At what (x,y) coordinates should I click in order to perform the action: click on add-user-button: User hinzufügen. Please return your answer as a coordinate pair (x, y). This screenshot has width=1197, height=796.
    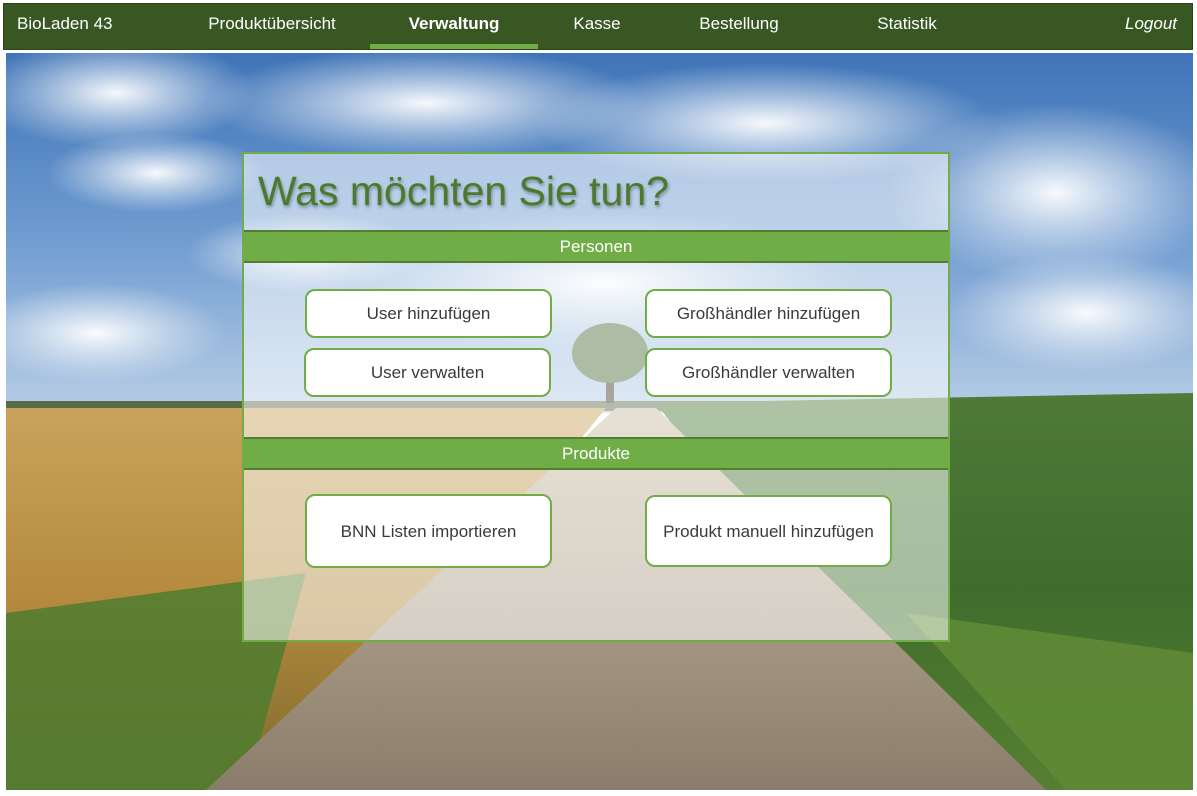
    Looking at the image, I should click on (428, 313).